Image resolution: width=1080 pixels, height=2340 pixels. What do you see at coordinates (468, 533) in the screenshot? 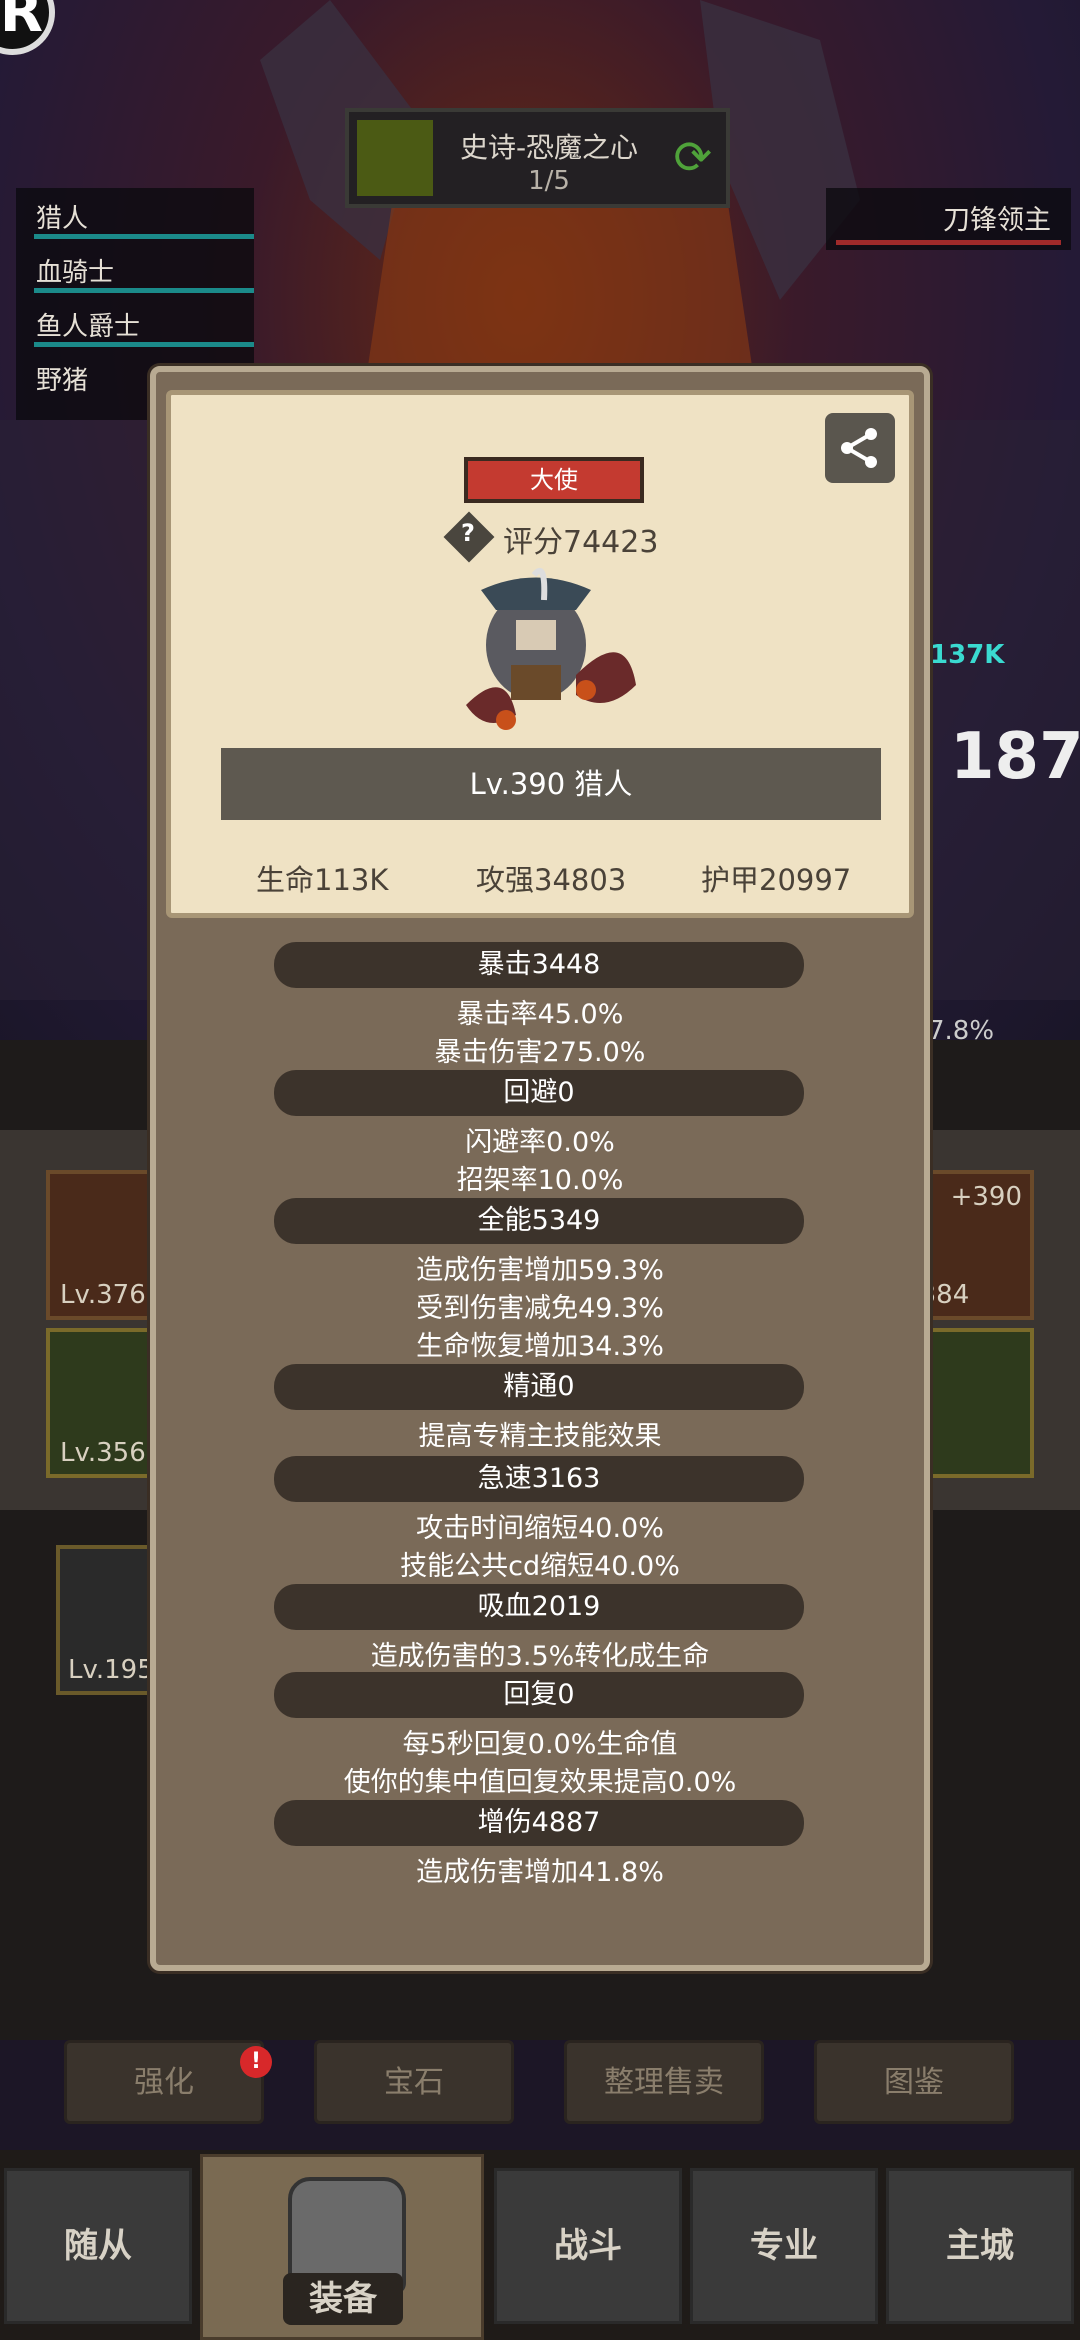
I see `help-icon-glyph: ?` at bounding box center [468, 533].